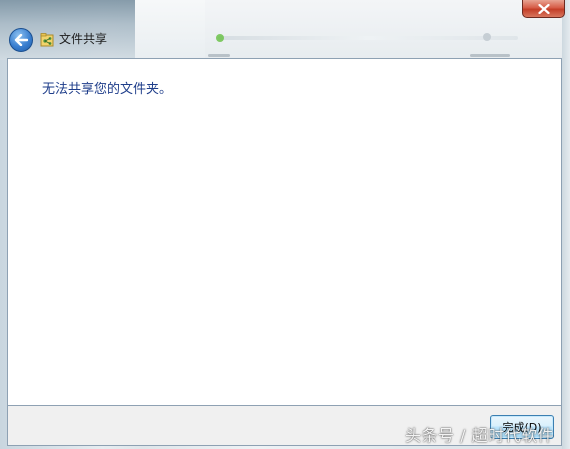  I want to click on glass-background-middle, so click(170, 30).